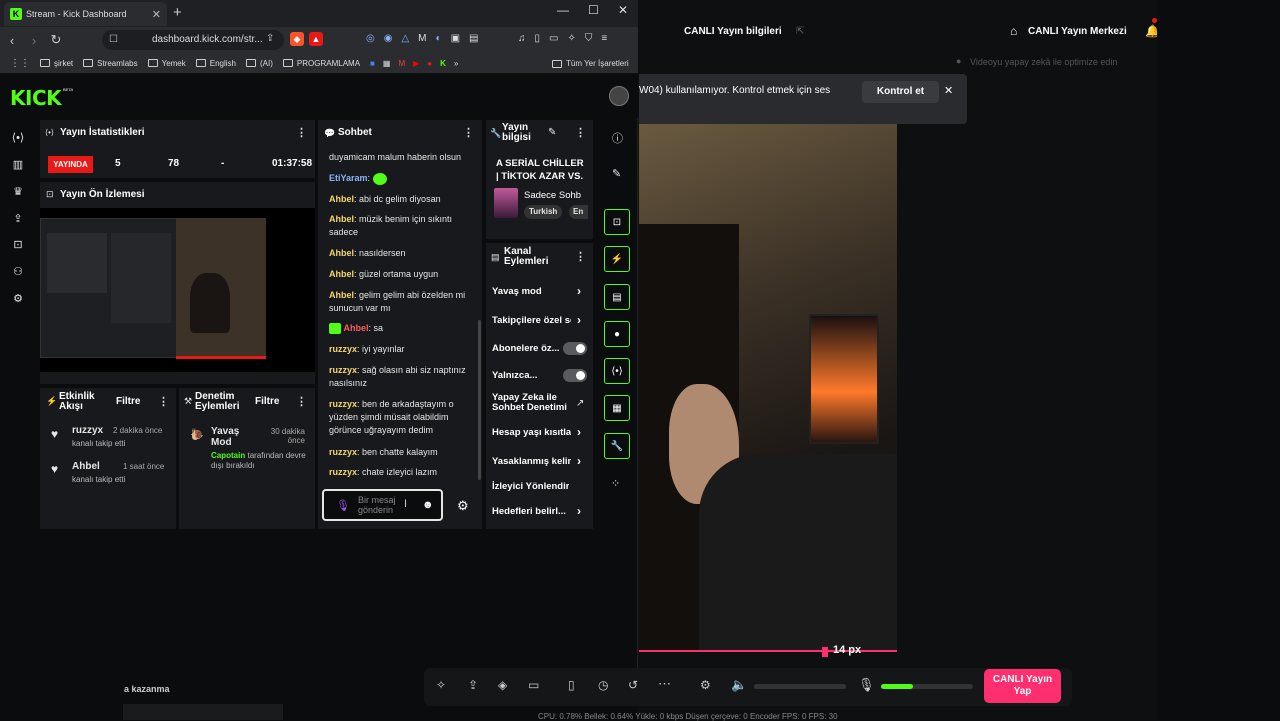 The image size is (1280, 721). I want to click on size-handle, so click(825, 652).